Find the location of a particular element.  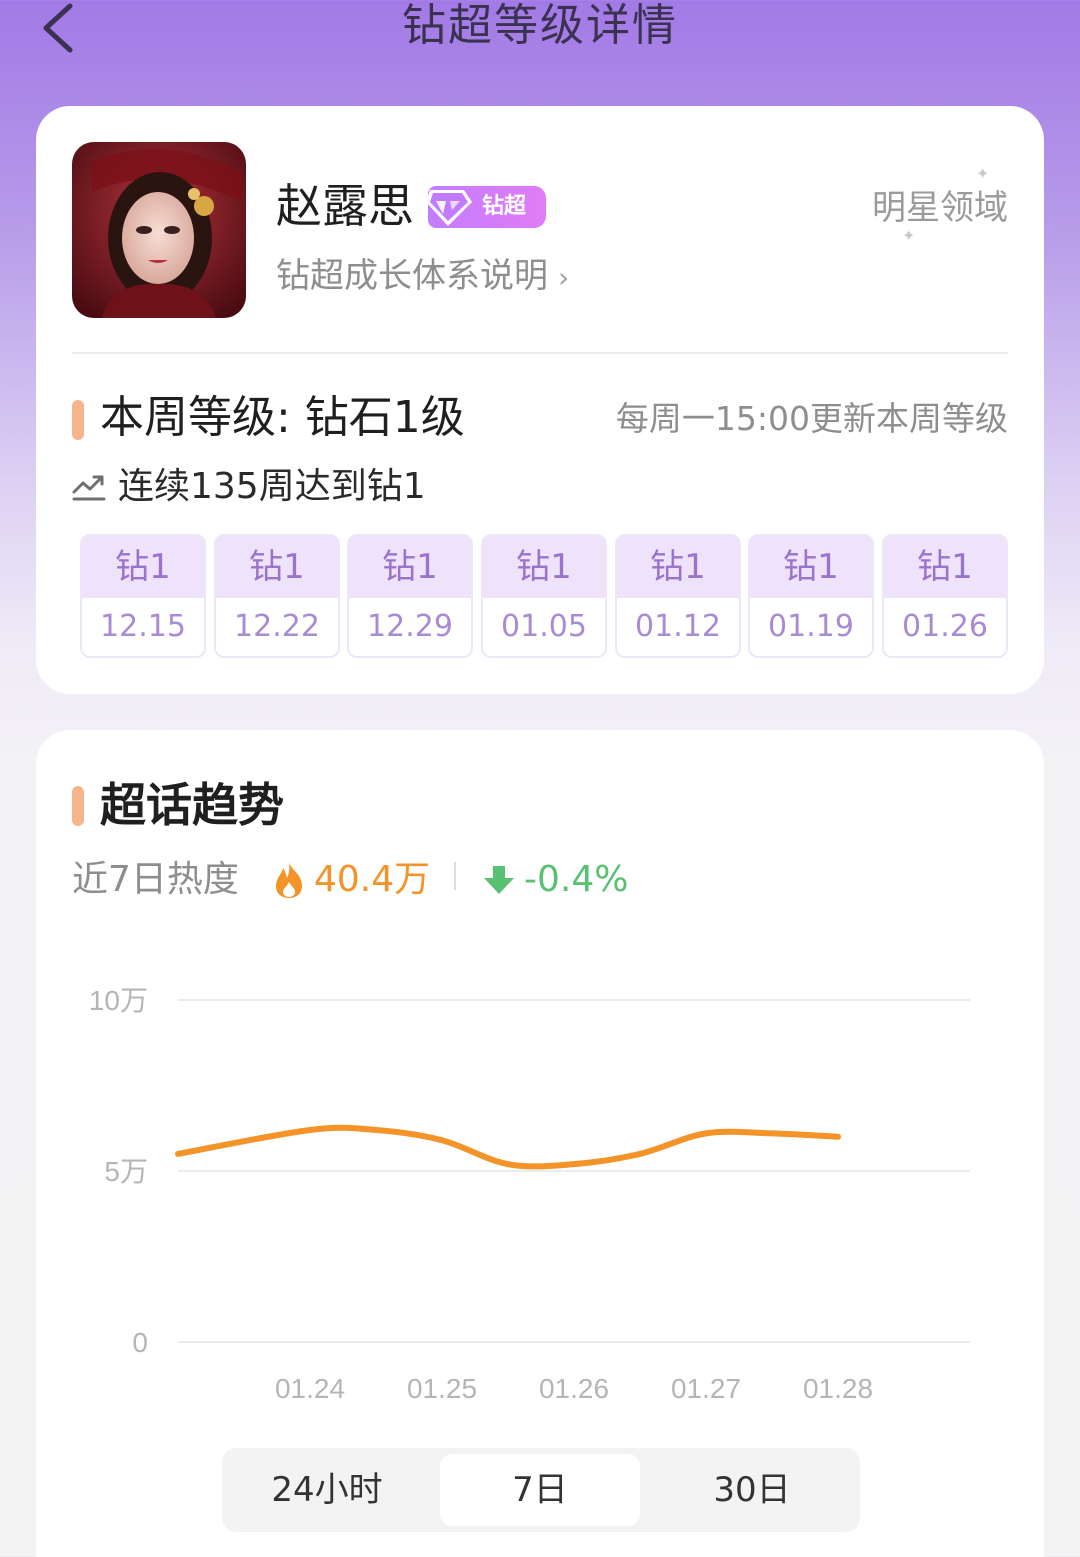

growth-system-link: 钻超成长体系说明 › is located at coordinates (422, 277).